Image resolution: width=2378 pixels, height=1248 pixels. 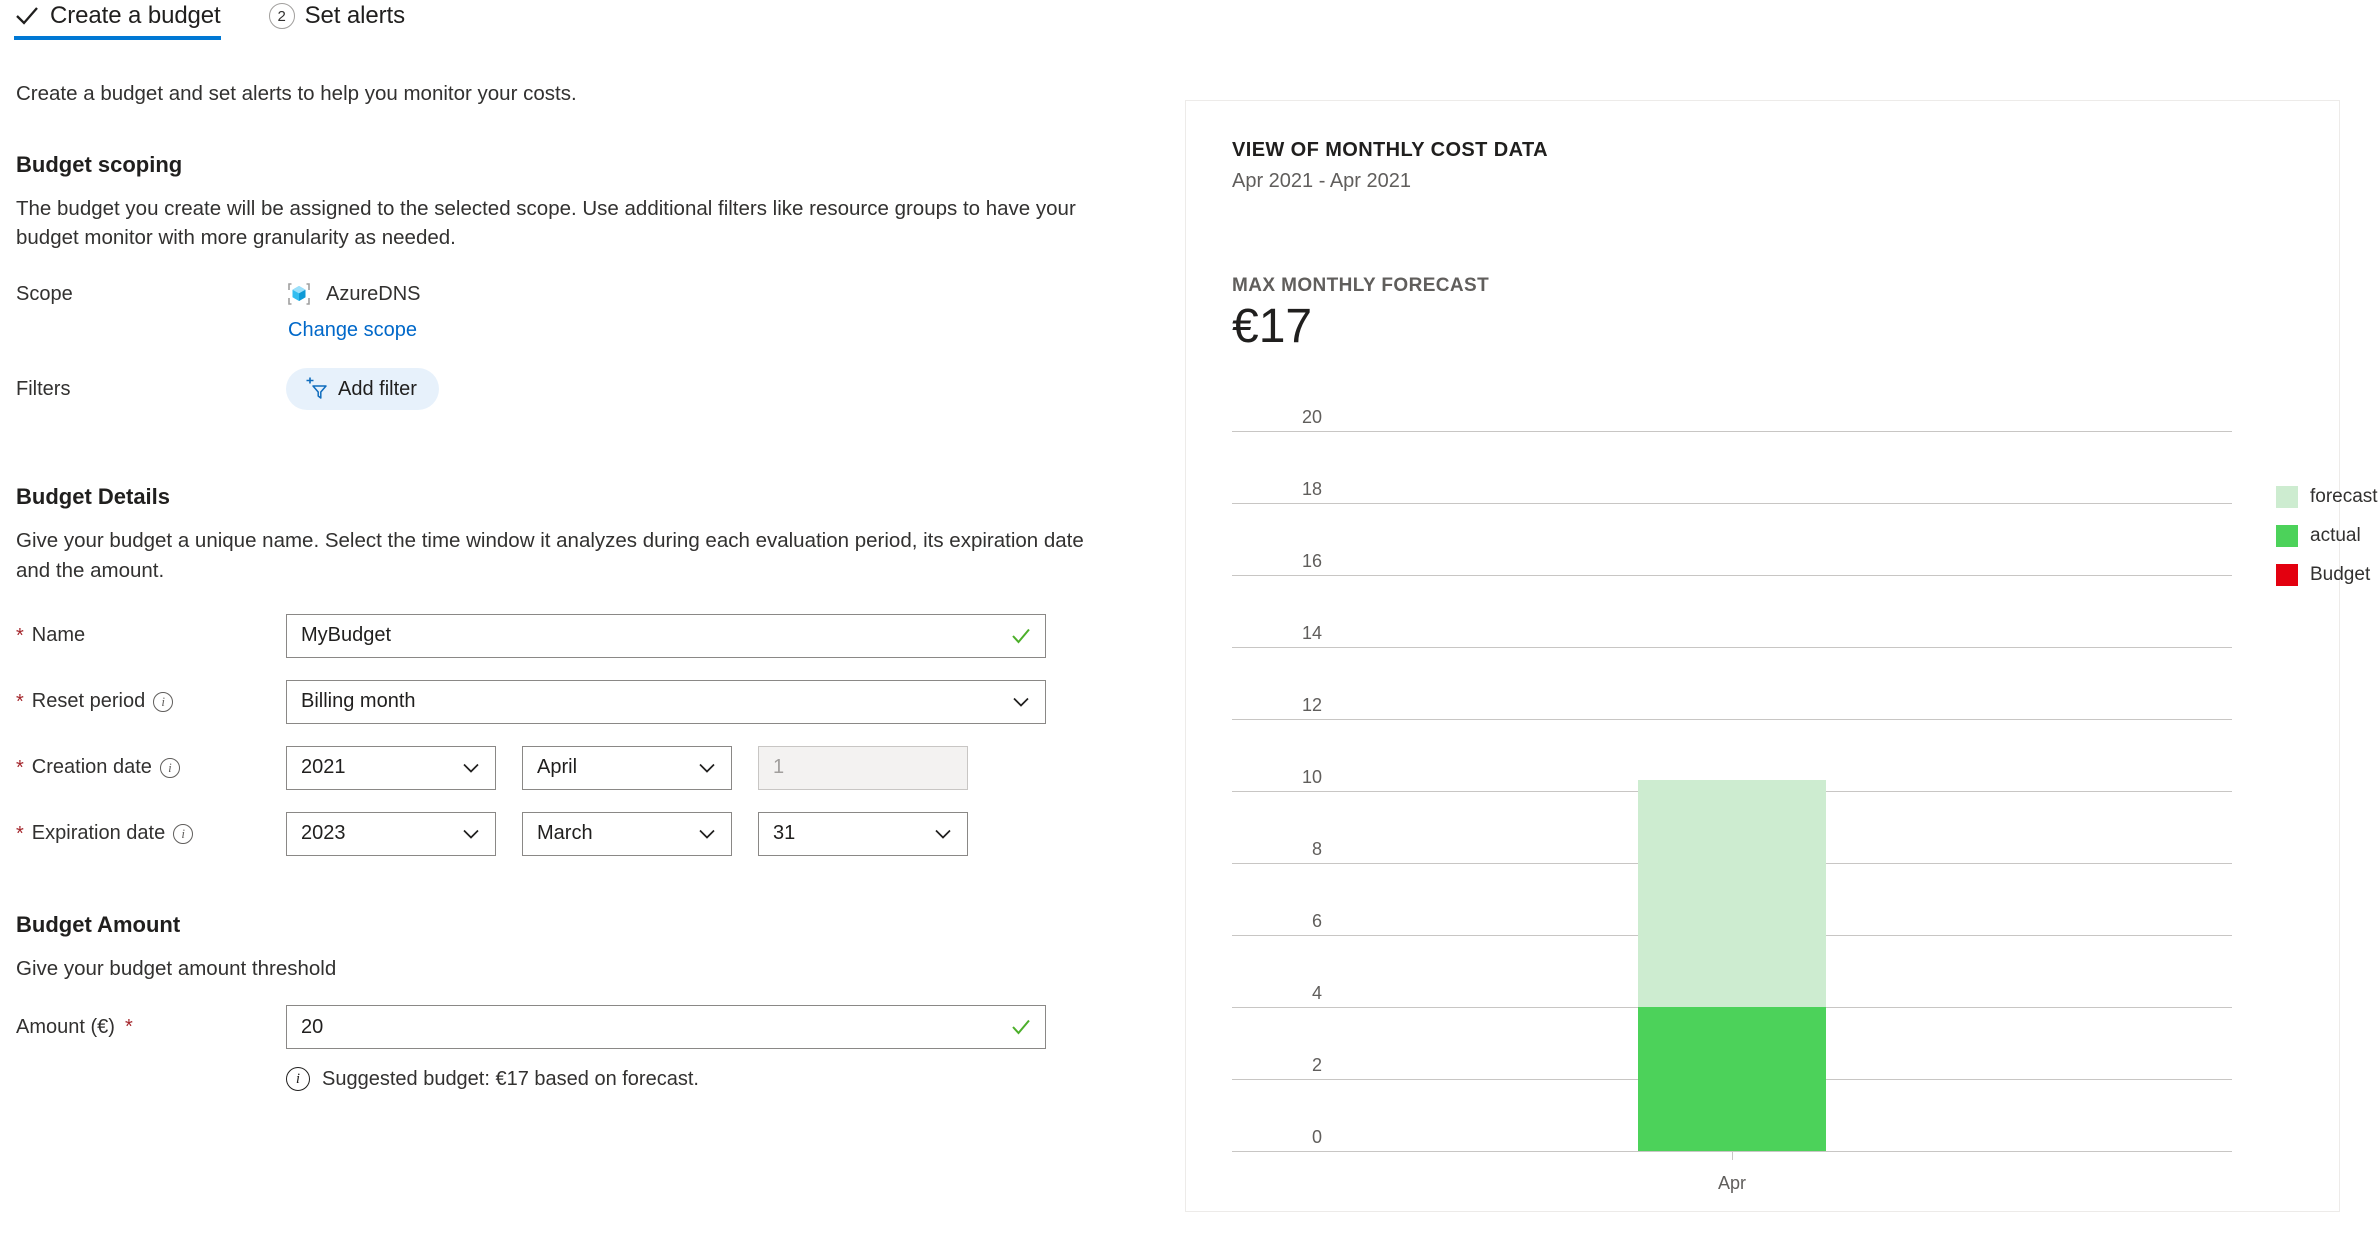 What do you see at coordinates (1311, 561) in the screenshot?
I see `y-axis-tick-label: 16` at bounding box center [1311, 561].